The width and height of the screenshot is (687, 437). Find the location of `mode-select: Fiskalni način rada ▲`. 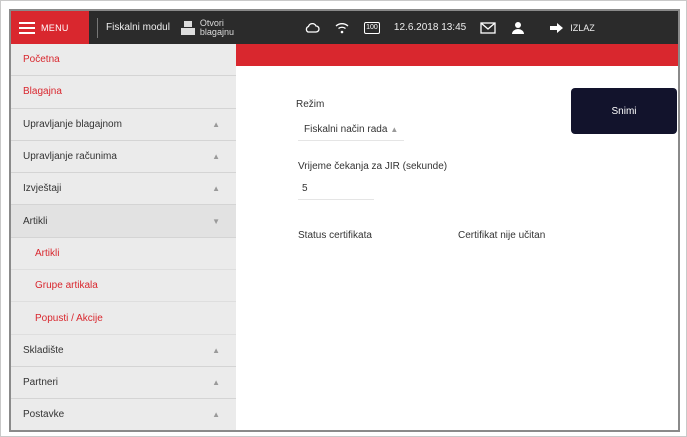

mode-select: Fiskalni način rada ▲ is located at coordinates (351, 130).